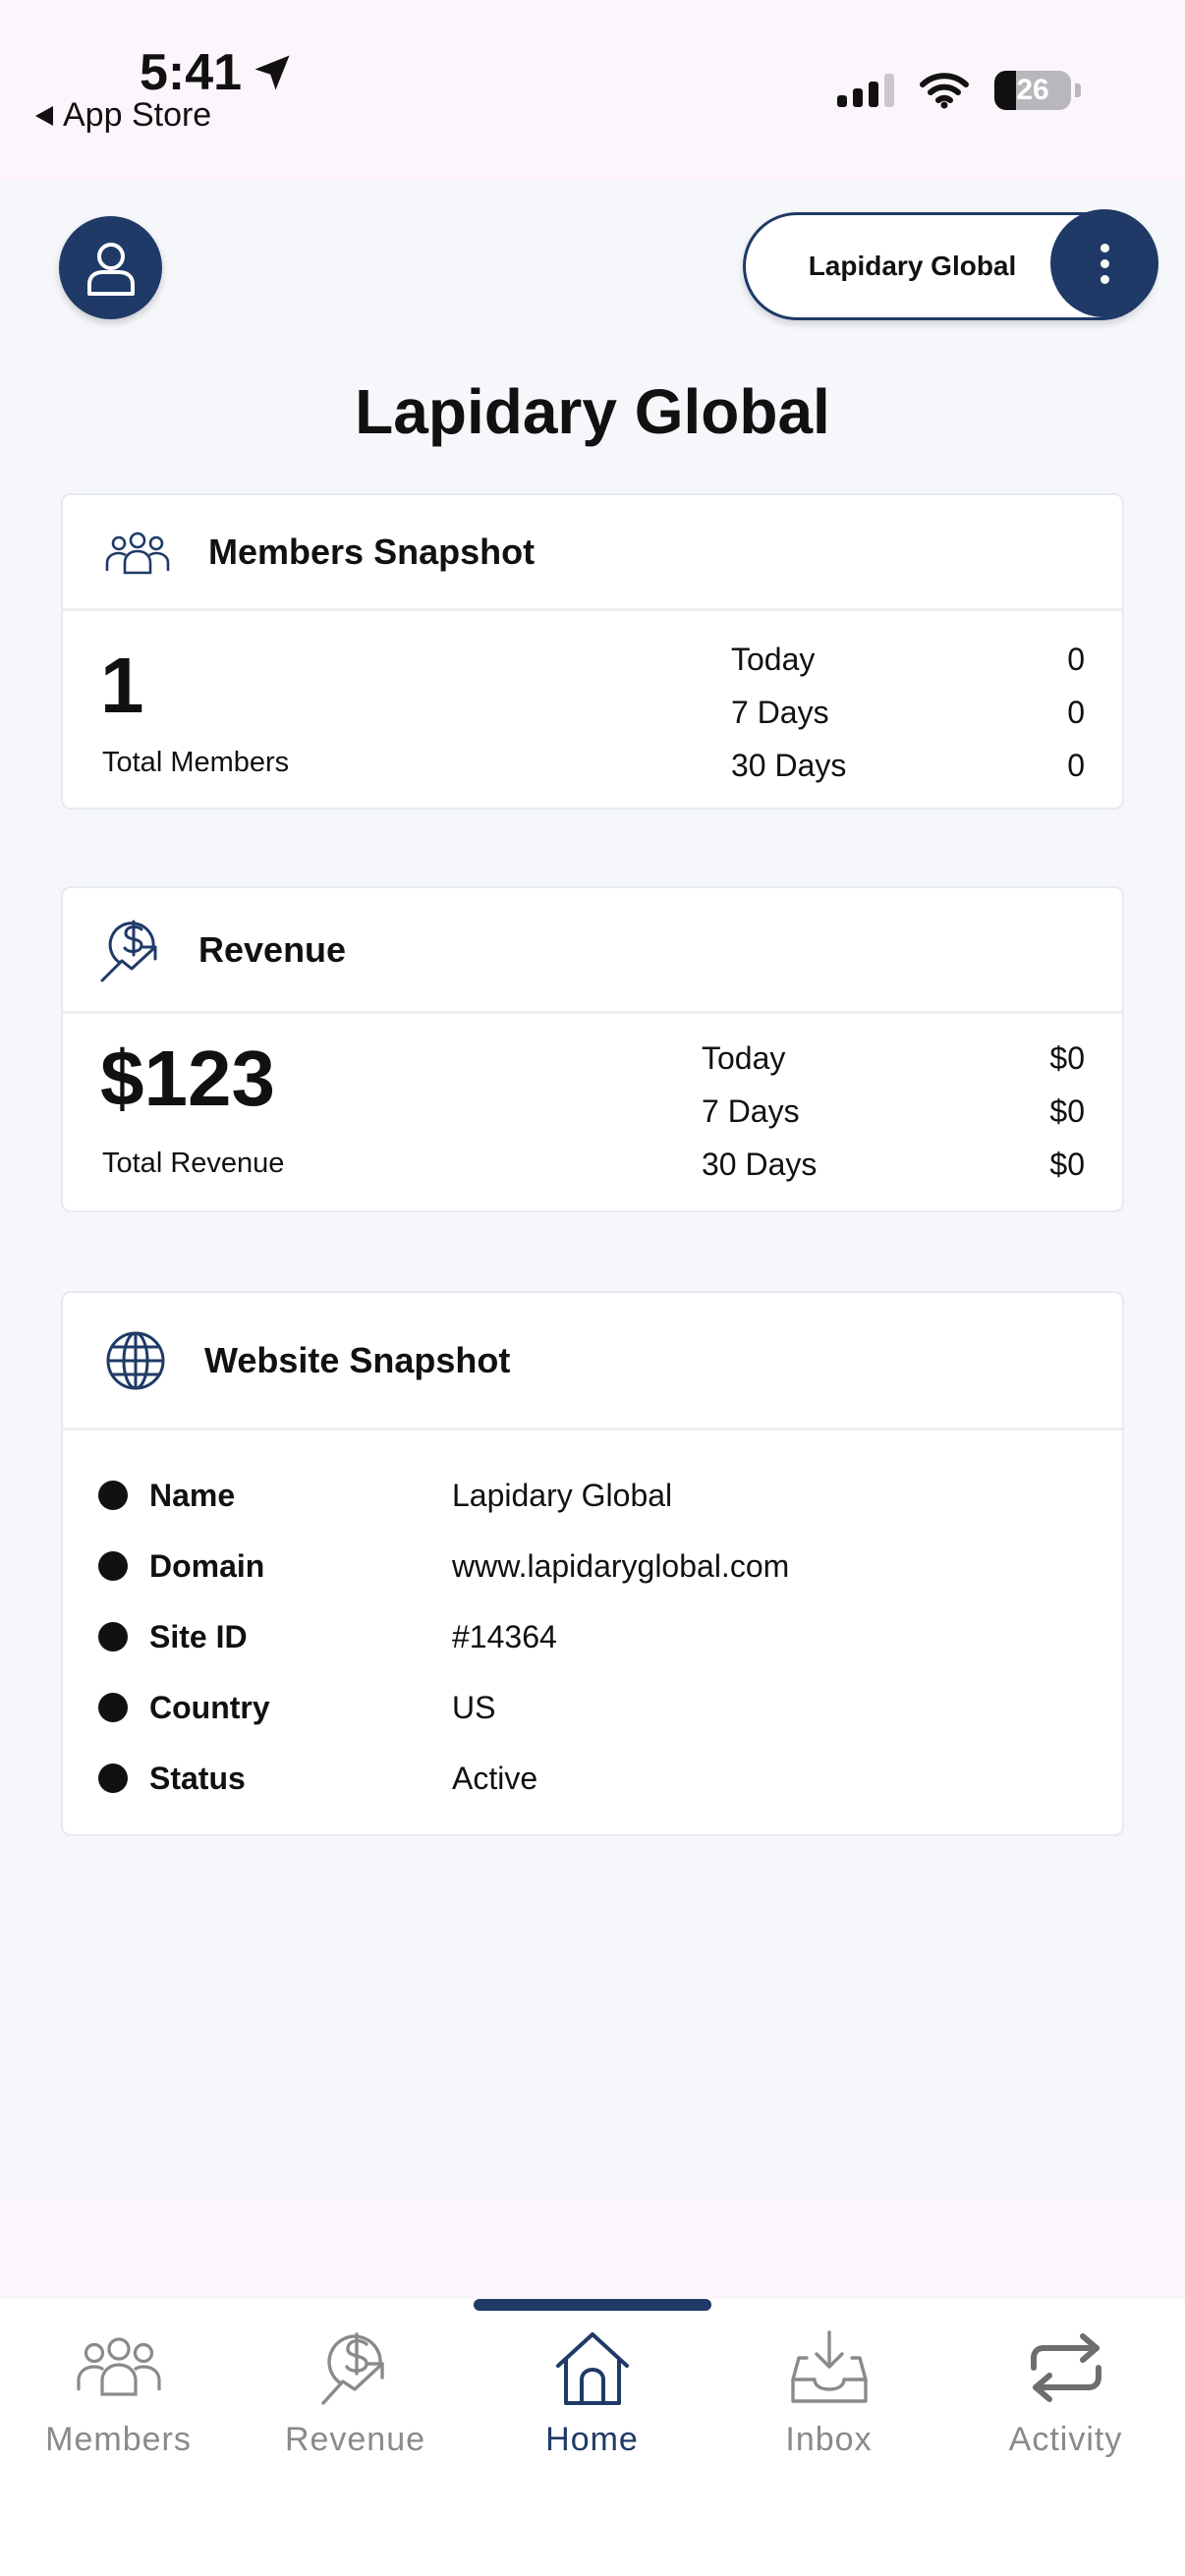 The width and height of the screenshot is (1185, 2576). Describe the element at coordinates (207, 1565) in the screenshot. I see `info-key: Domain` at that location.